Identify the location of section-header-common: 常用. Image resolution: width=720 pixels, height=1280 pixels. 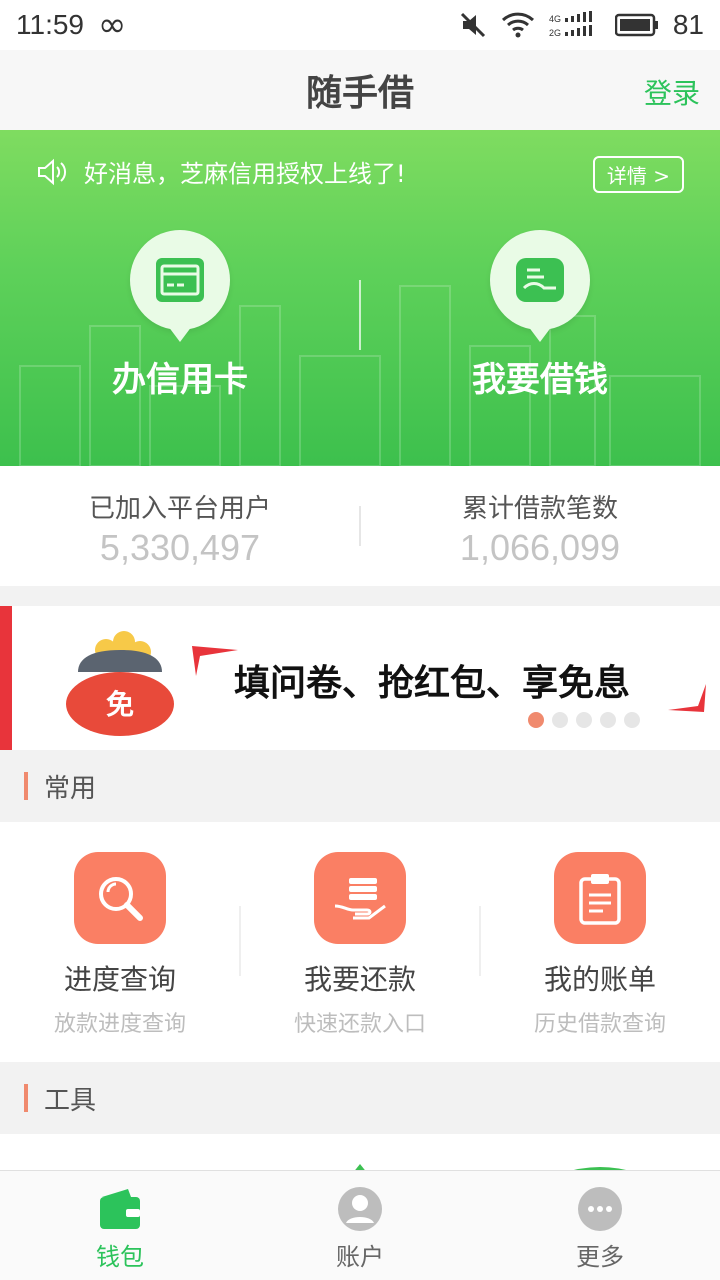
(360, 786).